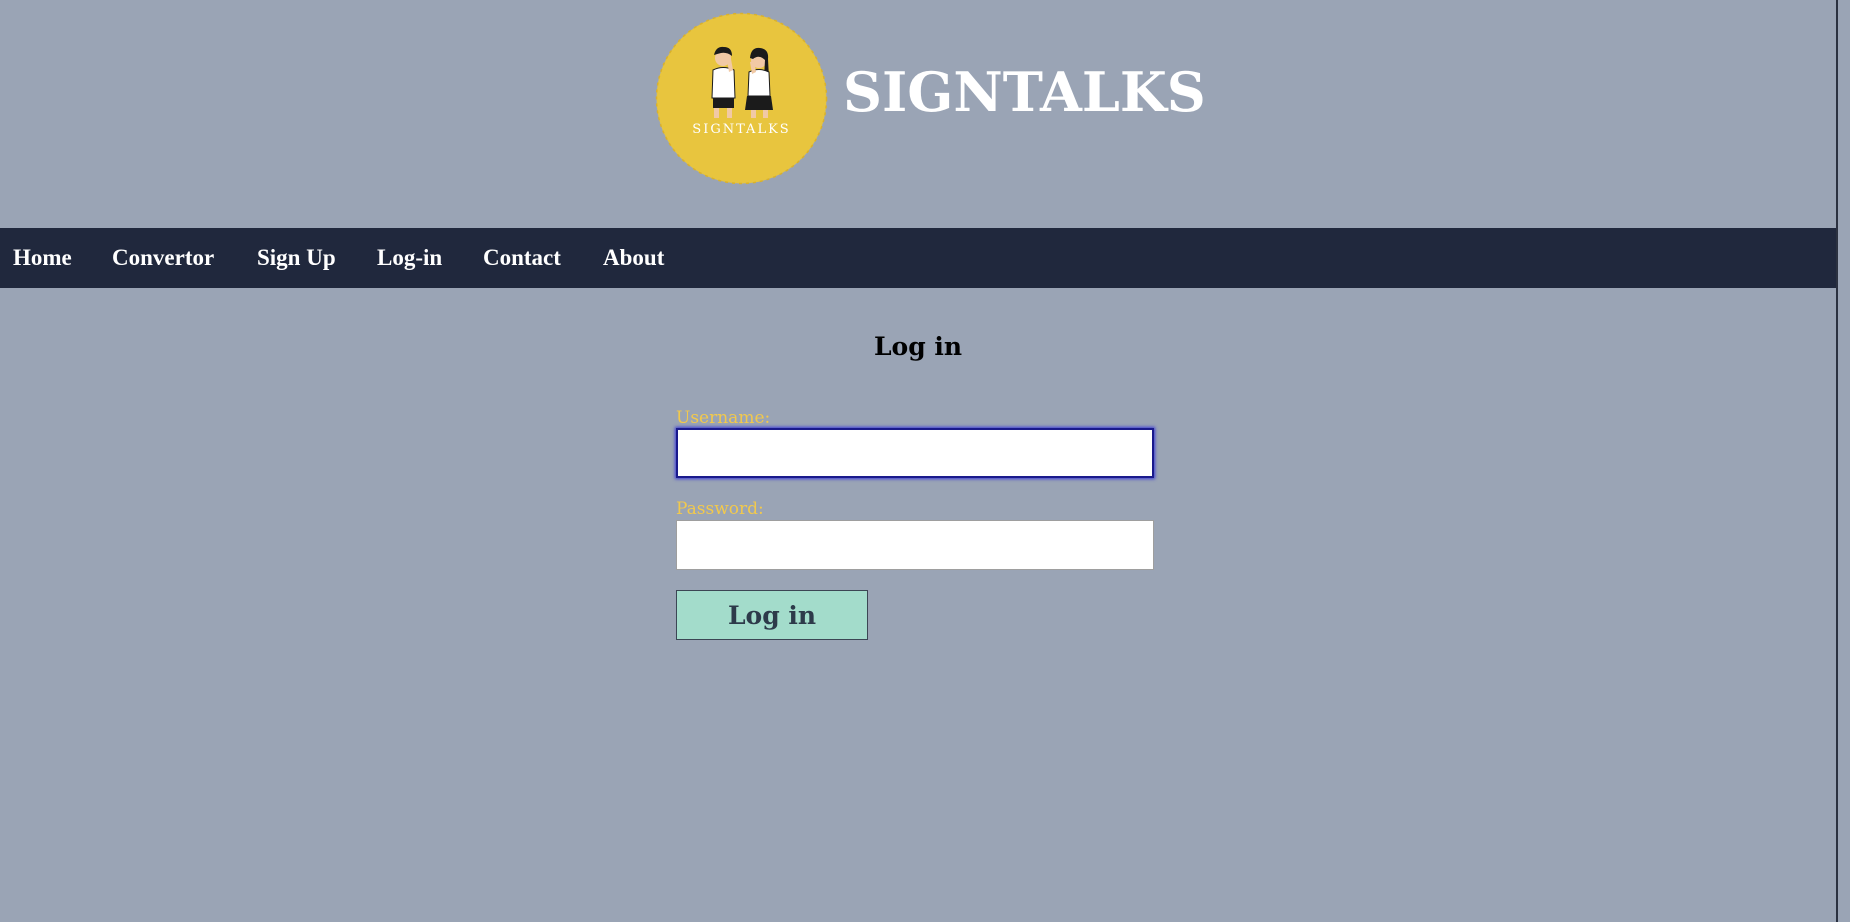 This screenshot has height=922, width=1850. Describe the element at coordinates (633, 258) in the screenshot. I see `nav-about: About` at that location.